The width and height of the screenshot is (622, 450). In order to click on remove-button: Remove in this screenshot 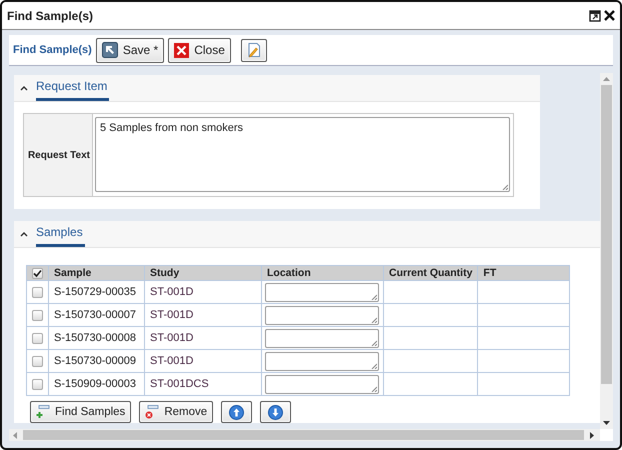, I will do `click(176, 412)`.